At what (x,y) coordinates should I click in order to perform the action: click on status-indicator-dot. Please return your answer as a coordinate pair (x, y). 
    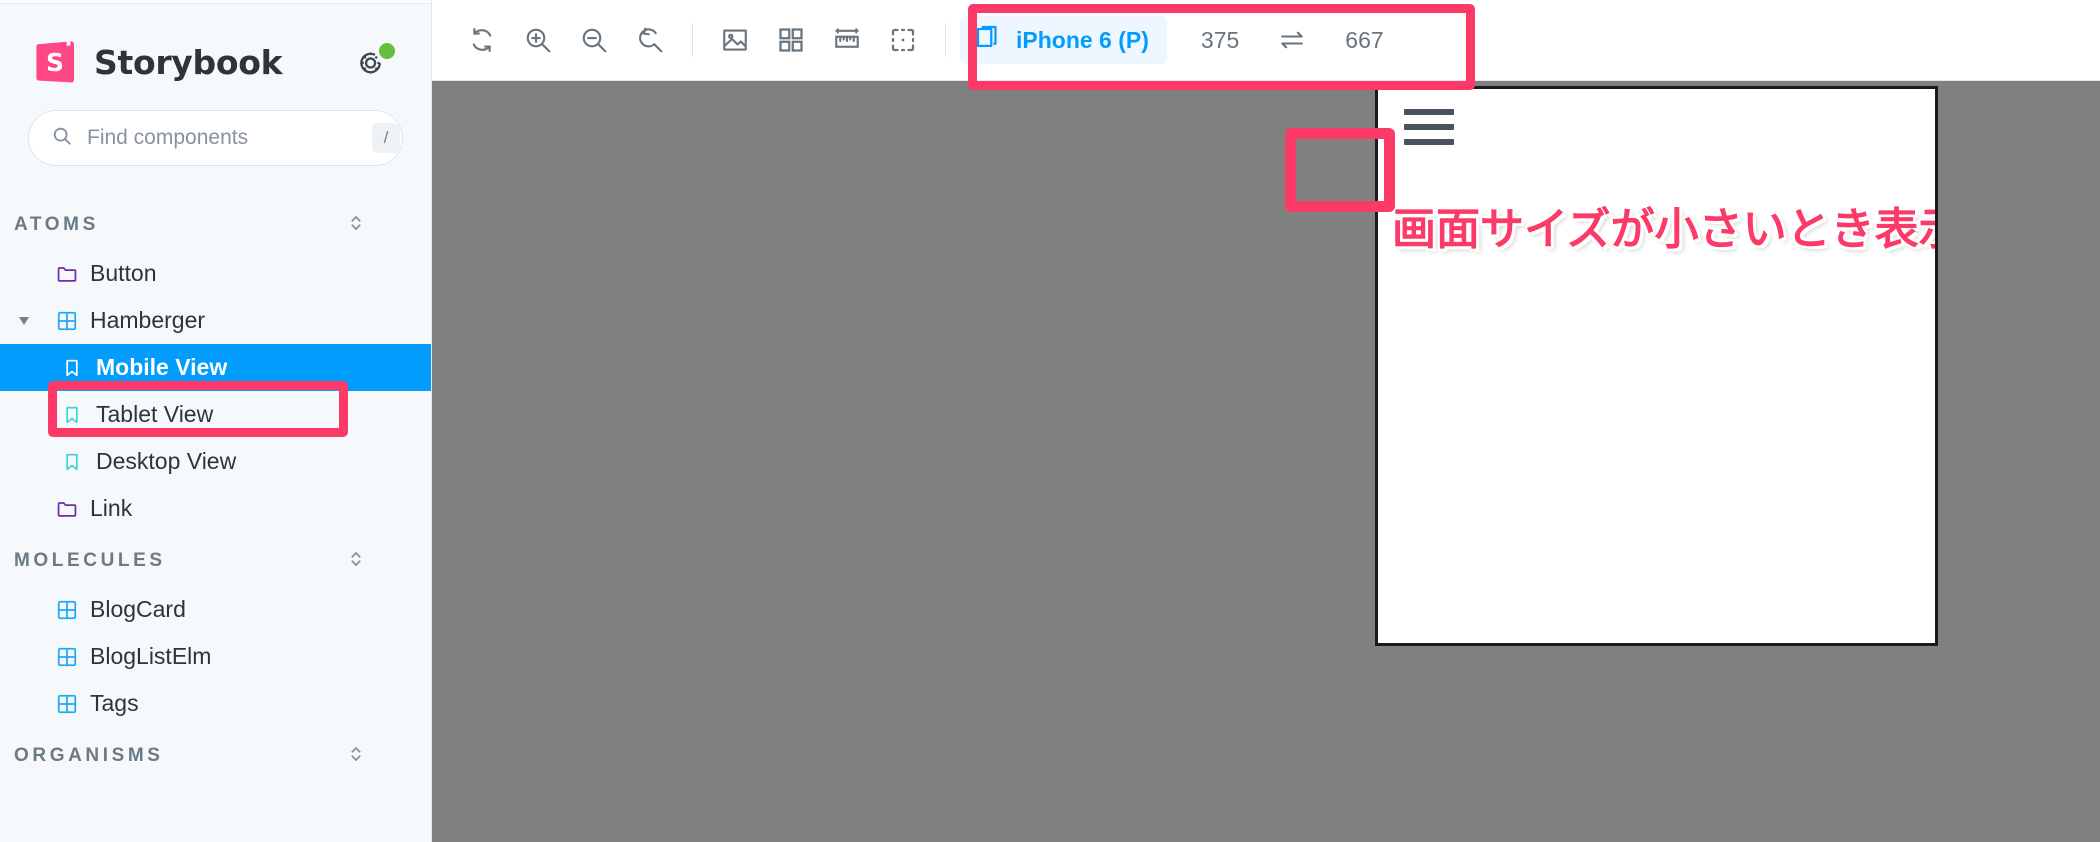
    Looking at the image, I should click on (387, 51).